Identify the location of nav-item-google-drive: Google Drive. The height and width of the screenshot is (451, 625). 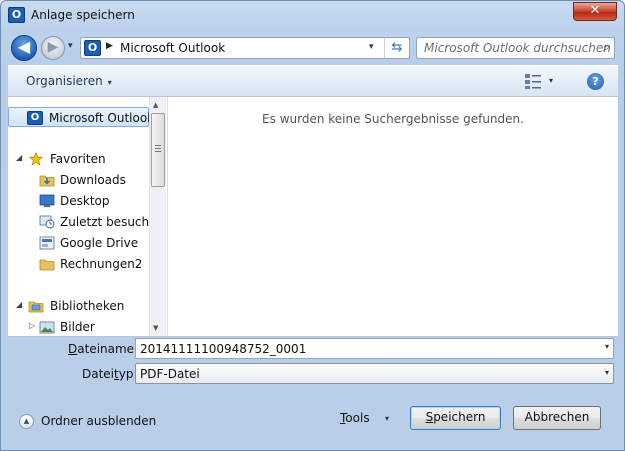
(78, 243).